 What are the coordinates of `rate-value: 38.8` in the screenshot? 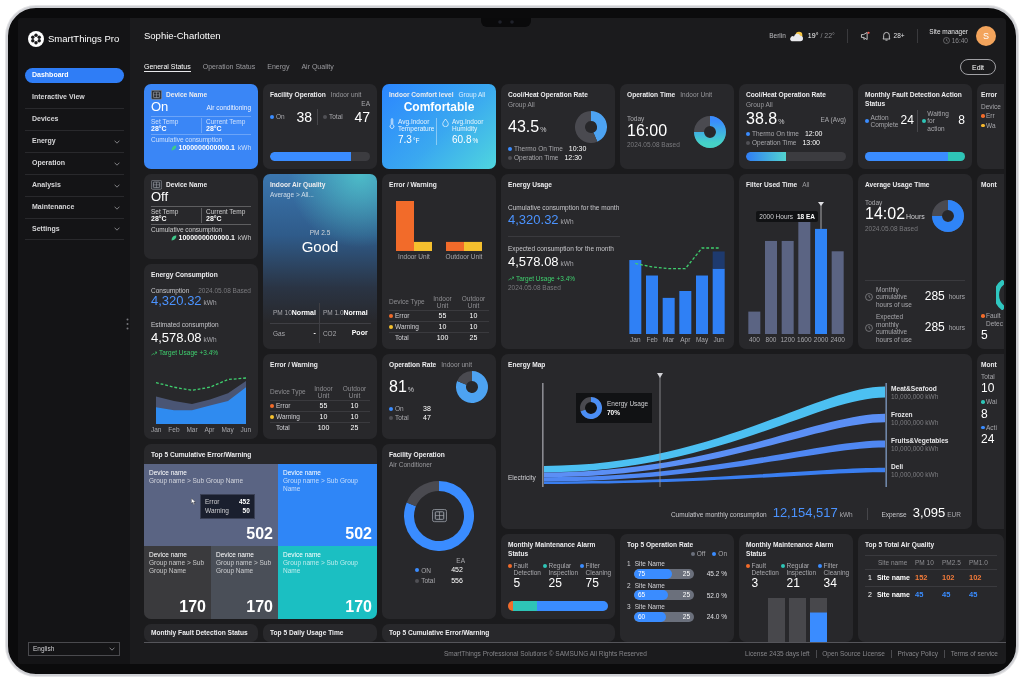 It's located at (762, 119).